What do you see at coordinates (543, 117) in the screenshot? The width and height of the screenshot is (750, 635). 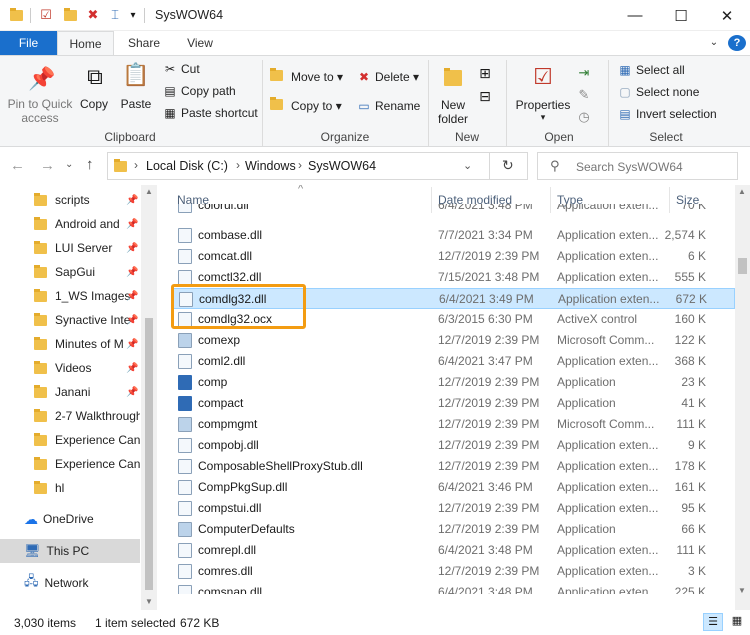 I see `properties-dropdown-icon: ▾` at bounding box center [543, 117].